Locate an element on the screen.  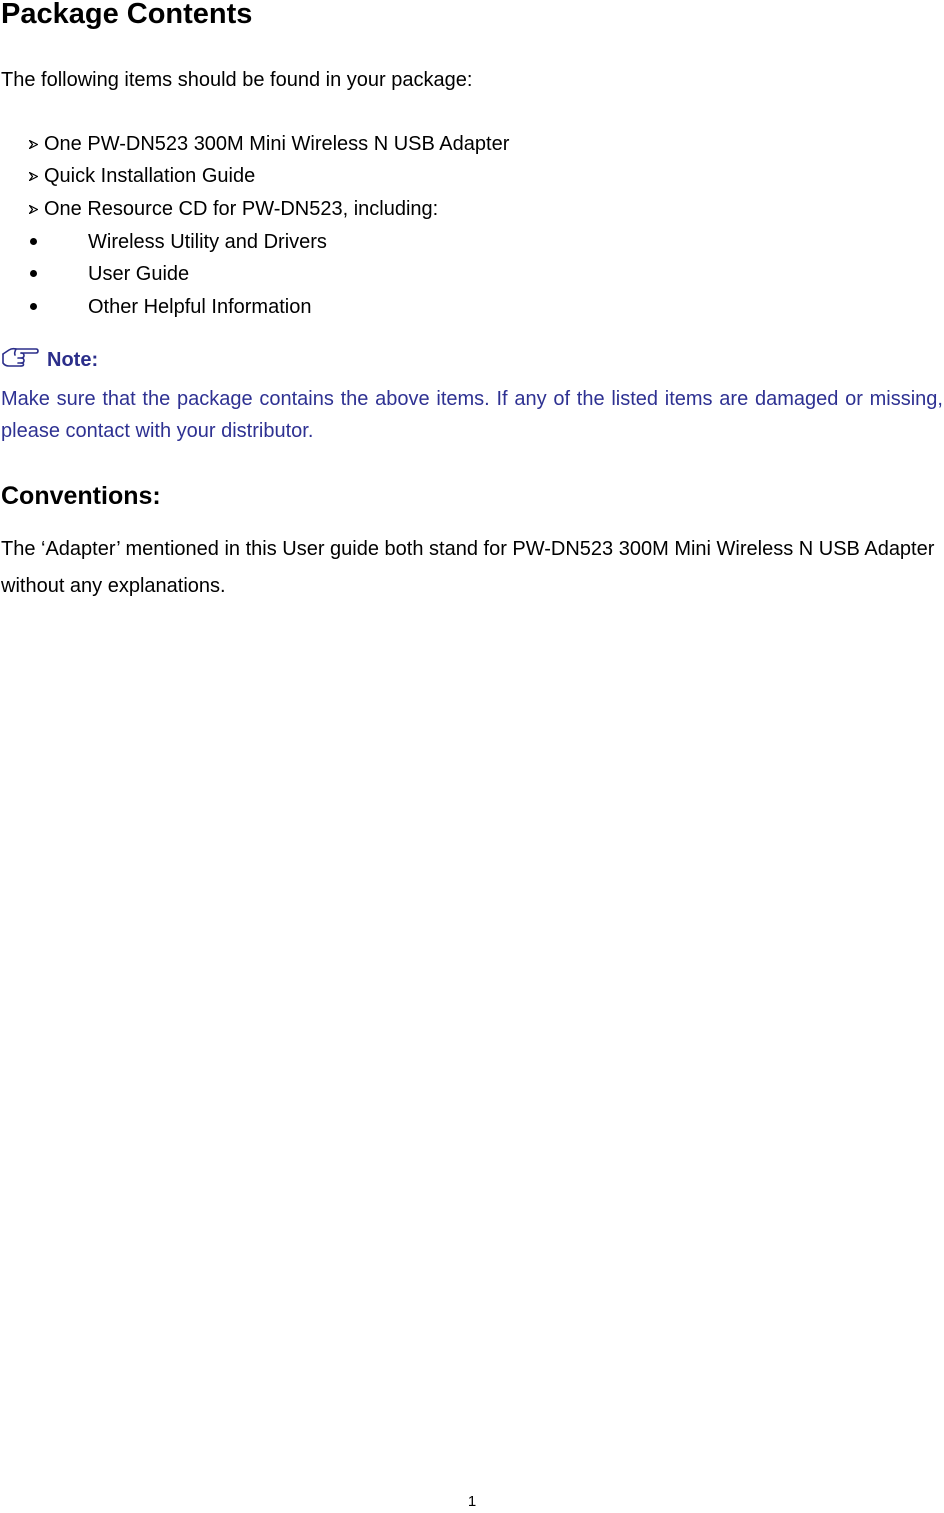
note-label: Note: is located at coordinates (73, 360).